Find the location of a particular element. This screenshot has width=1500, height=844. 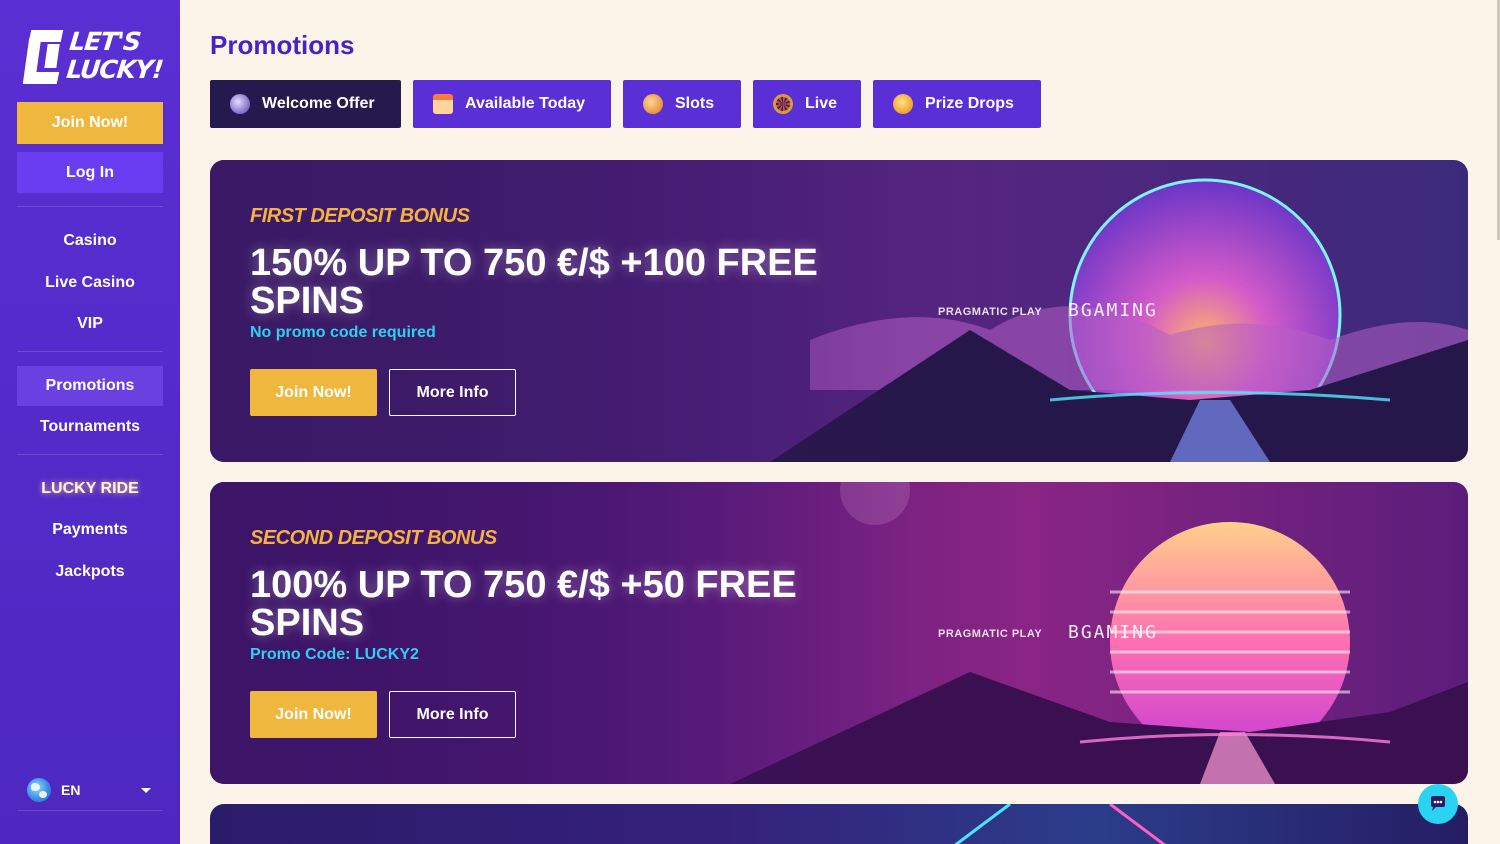

filter-slots: Slots is located at coordinates (682, 104).